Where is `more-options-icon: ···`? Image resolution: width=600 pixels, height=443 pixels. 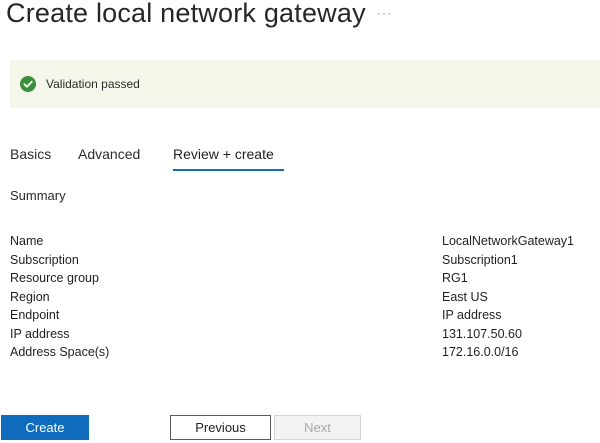 more-options-icon: ··· is located at coordinates (384, 13).